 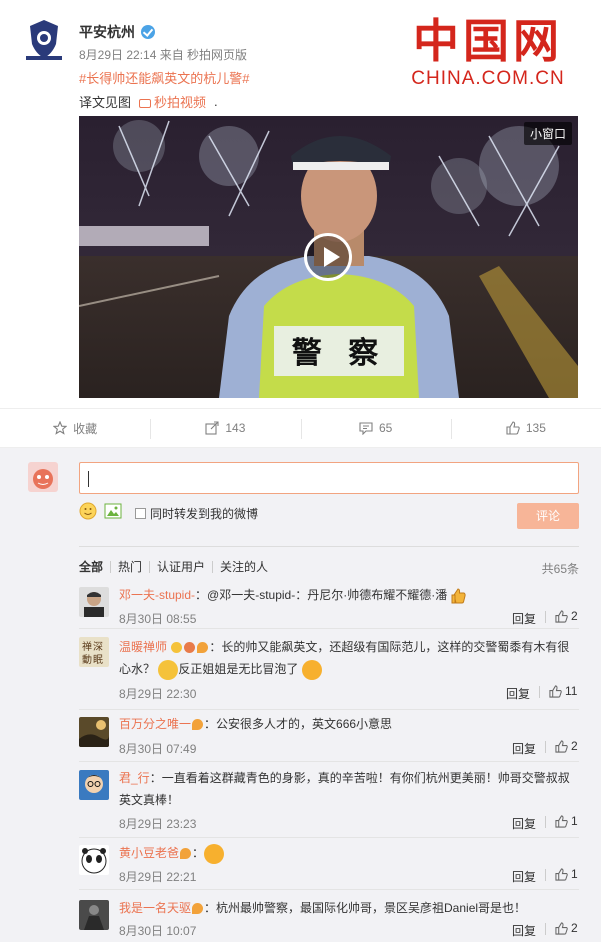 I want to click on commenter-name: 百万分之唯一, so click(x=155, y=724).